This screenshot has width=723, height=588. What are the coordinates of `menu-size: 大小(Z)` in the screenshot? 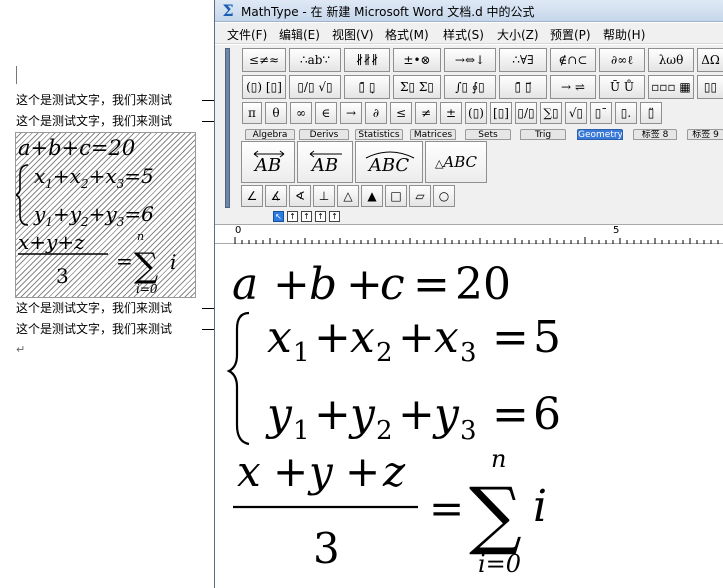 It's located at (518, 34).